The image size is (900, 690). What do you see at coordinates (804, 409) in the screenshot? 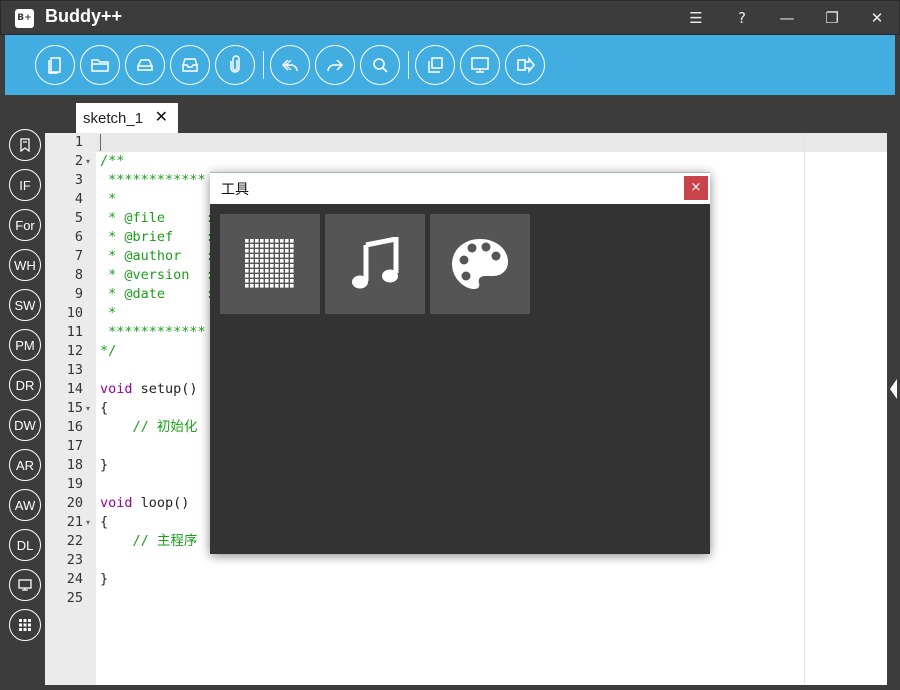
I see `print-margin` at bounding box center [804, 409].